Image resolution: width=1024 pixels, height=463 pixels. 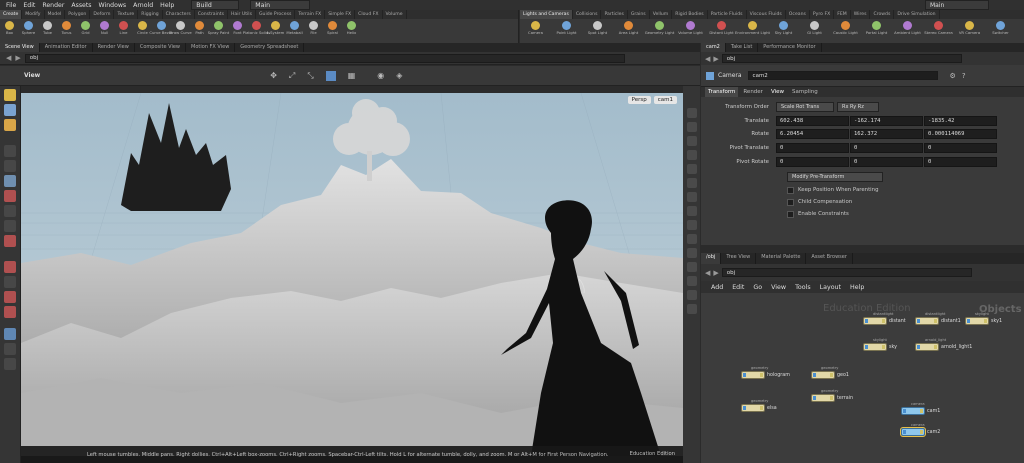 What do you see at coordinates (829, 258) in the screenshot?
I see `tab-asset-browser: Asset Browser` at bounding box center [829, 258].